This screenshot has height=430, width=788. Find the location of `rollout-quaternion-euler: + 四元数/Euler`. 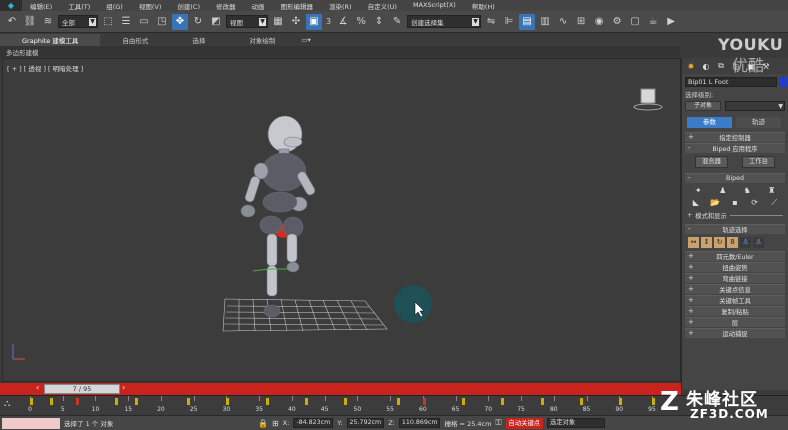

rollout-quaternion-euler: + 四元数/Euler is located at coordinates (735, 256).